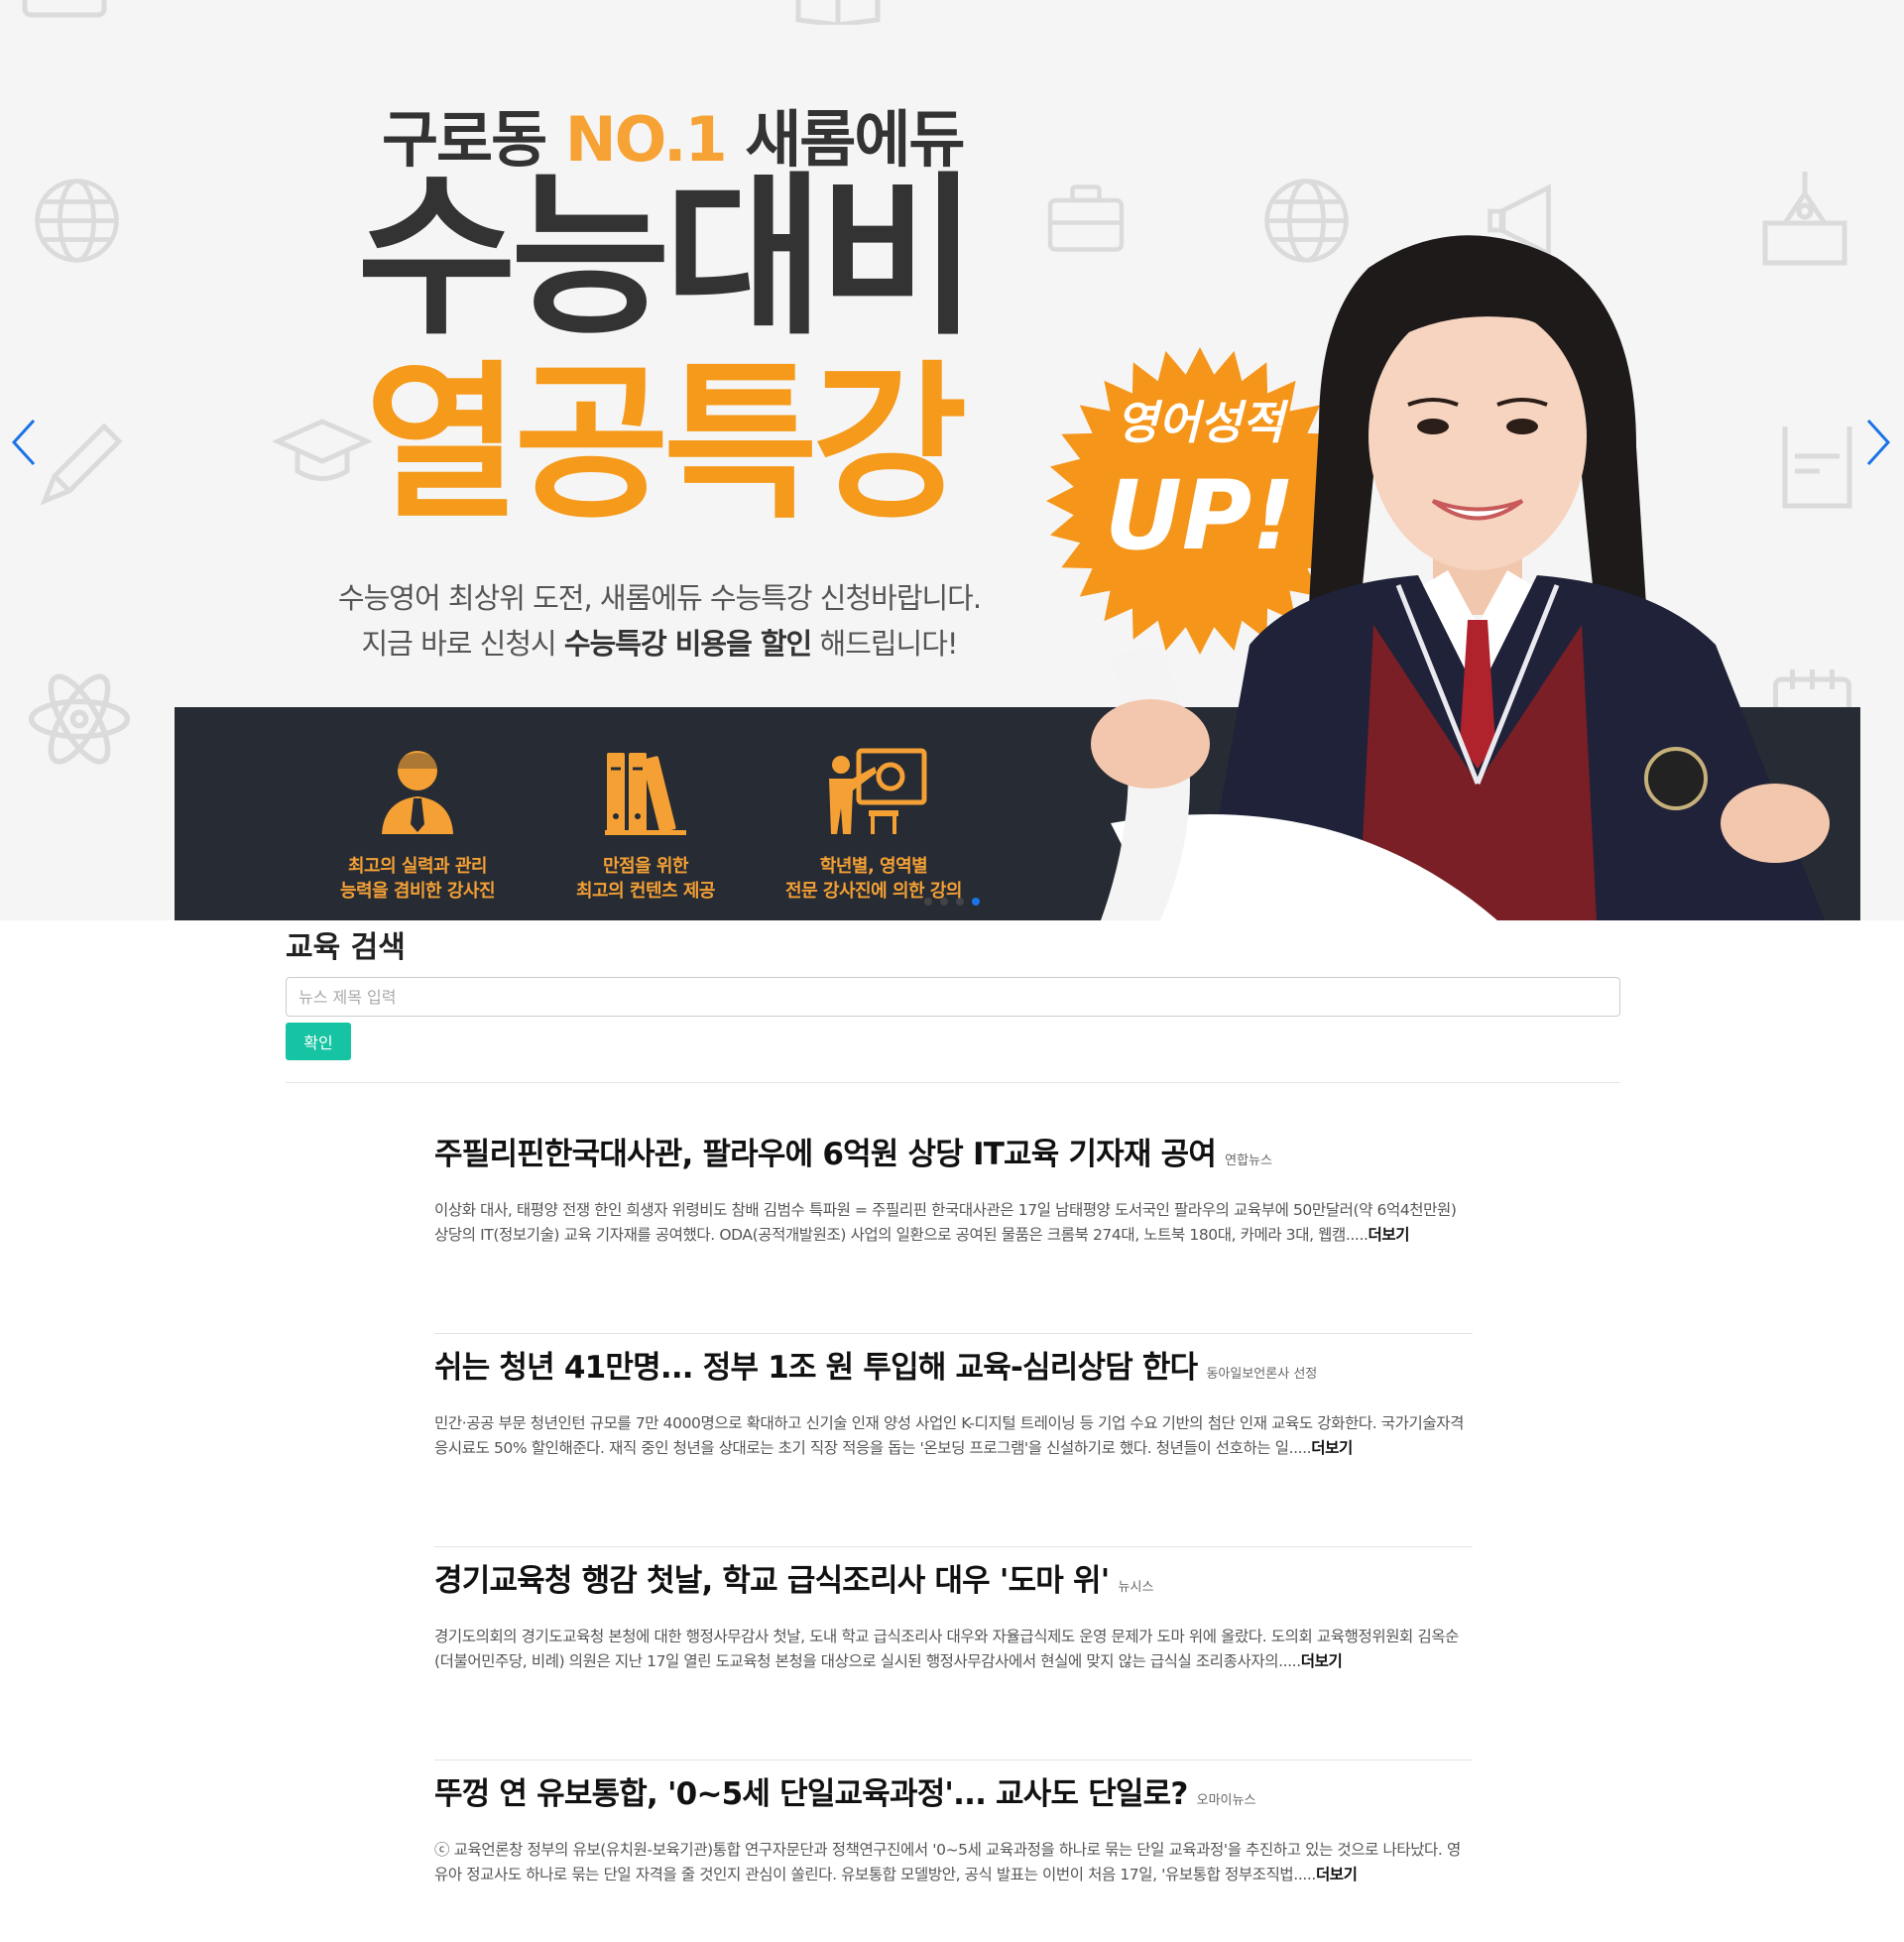 Image resolution: width=1904 pixels, height=1942 pixels. What do you see at coordinates (318, 1041) in the screenshot?
I see `search-submit-button: 확인` at bounding box center [318, 1041].